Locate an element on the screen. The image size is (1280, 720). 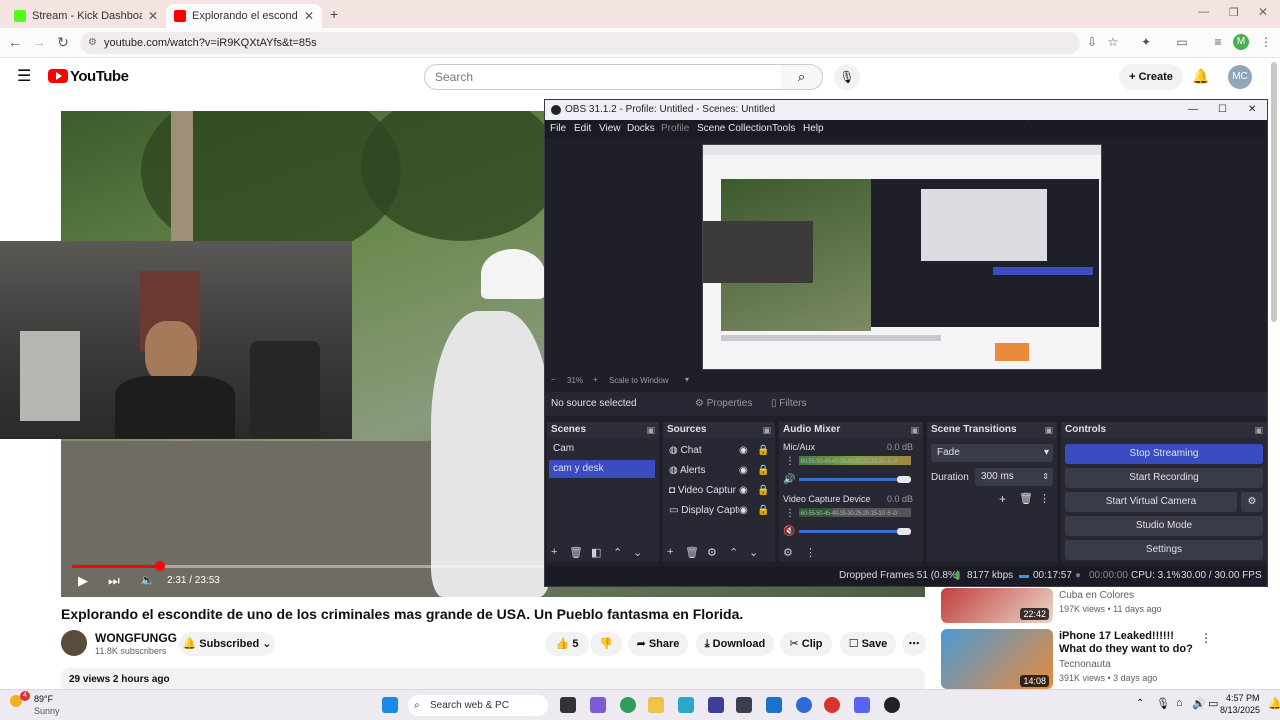
bookmark-star-icon: ☆ is located at coordinates (1113, 42).